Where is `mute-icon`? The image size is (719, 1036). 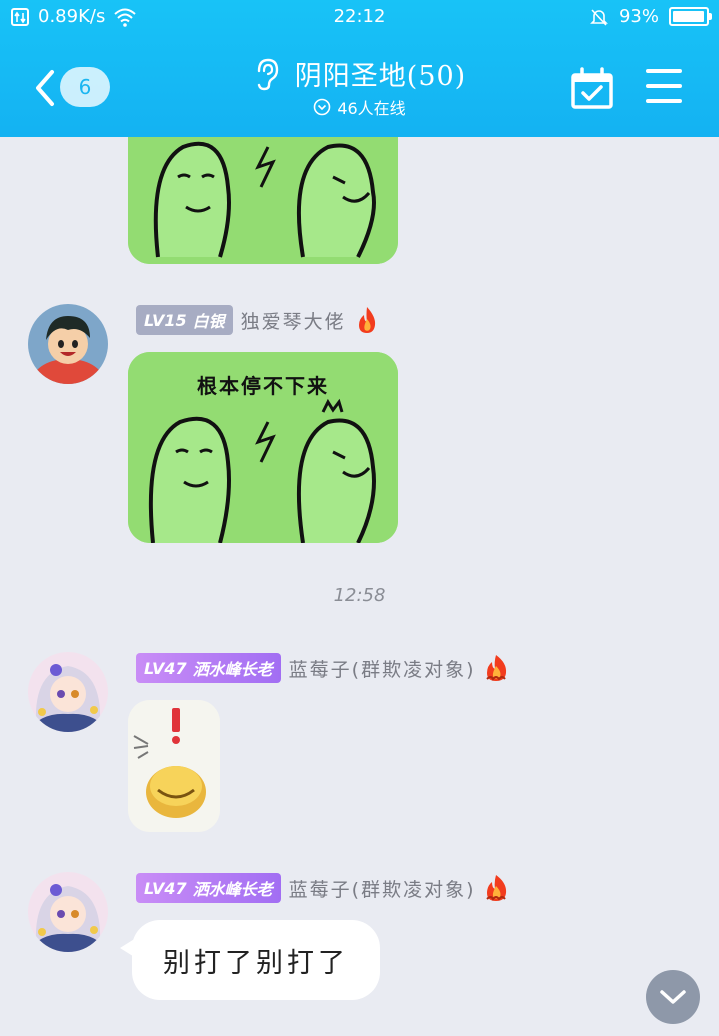
mute-icon is located at coordinates (599, 17).